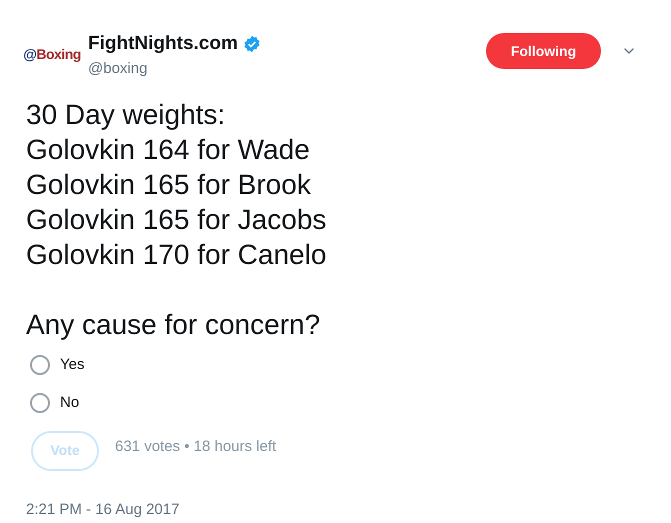  Describe the element at coordinates (103, 509) in the screenshot. I see `tweet-timestamp: 2:21 PM - 16 Aug 2017` at that location.